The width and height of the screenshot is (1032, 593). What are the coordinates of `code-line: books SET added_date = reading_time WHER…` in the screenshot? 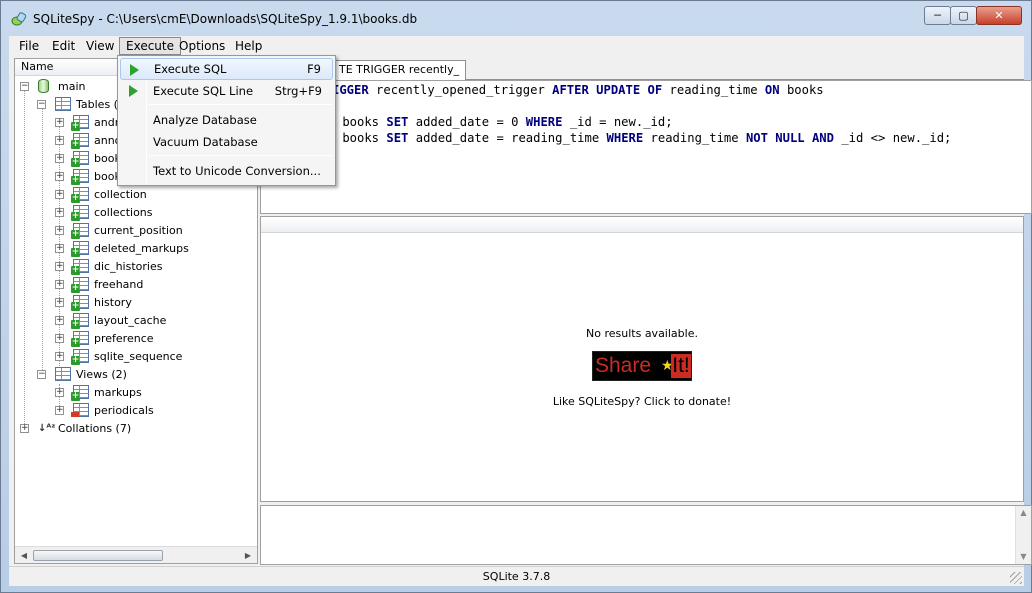 It's located at (643, 138).